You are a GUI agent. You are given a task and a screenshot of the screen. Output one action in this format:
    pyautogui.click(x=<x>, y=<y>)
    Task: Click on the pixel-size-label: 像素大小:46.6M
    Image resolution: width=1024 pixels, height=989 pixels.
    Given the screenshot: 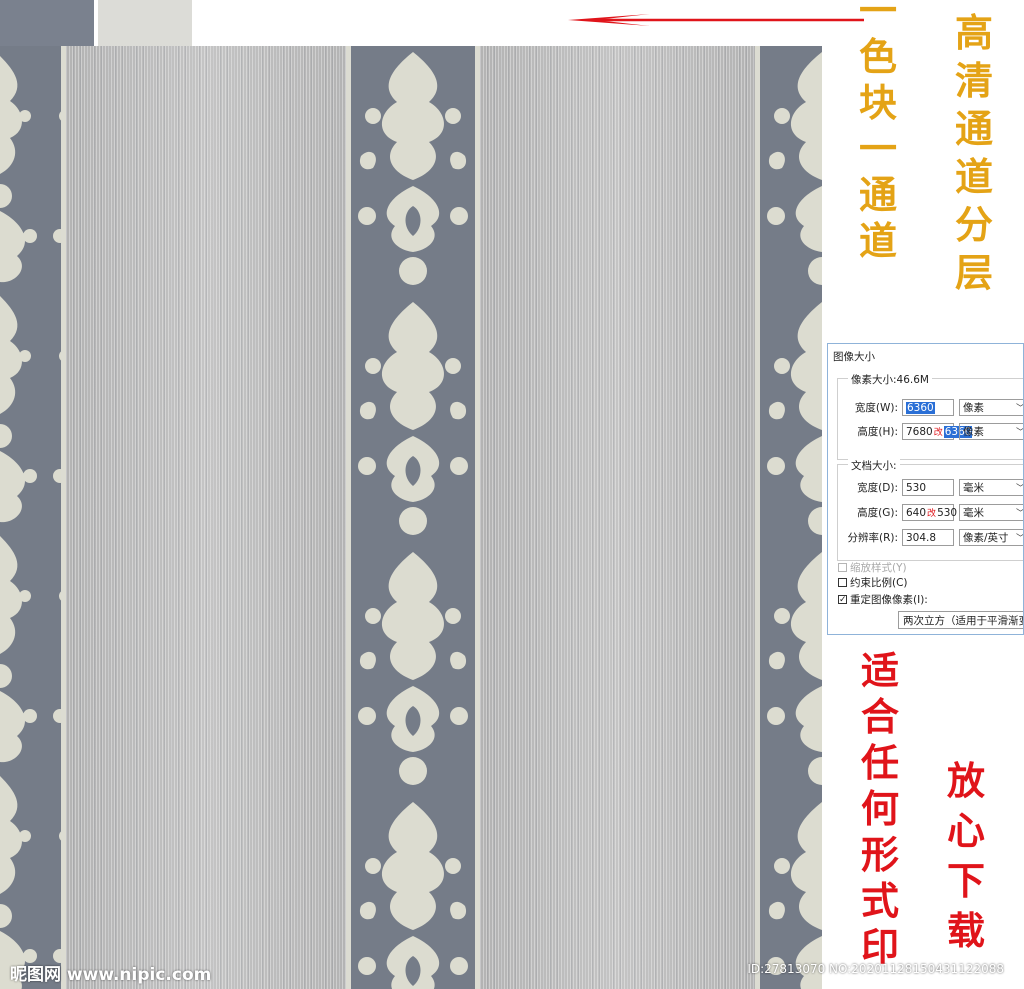 What is the action you would take?
    pyautogui.click(x=890, y=379)
    